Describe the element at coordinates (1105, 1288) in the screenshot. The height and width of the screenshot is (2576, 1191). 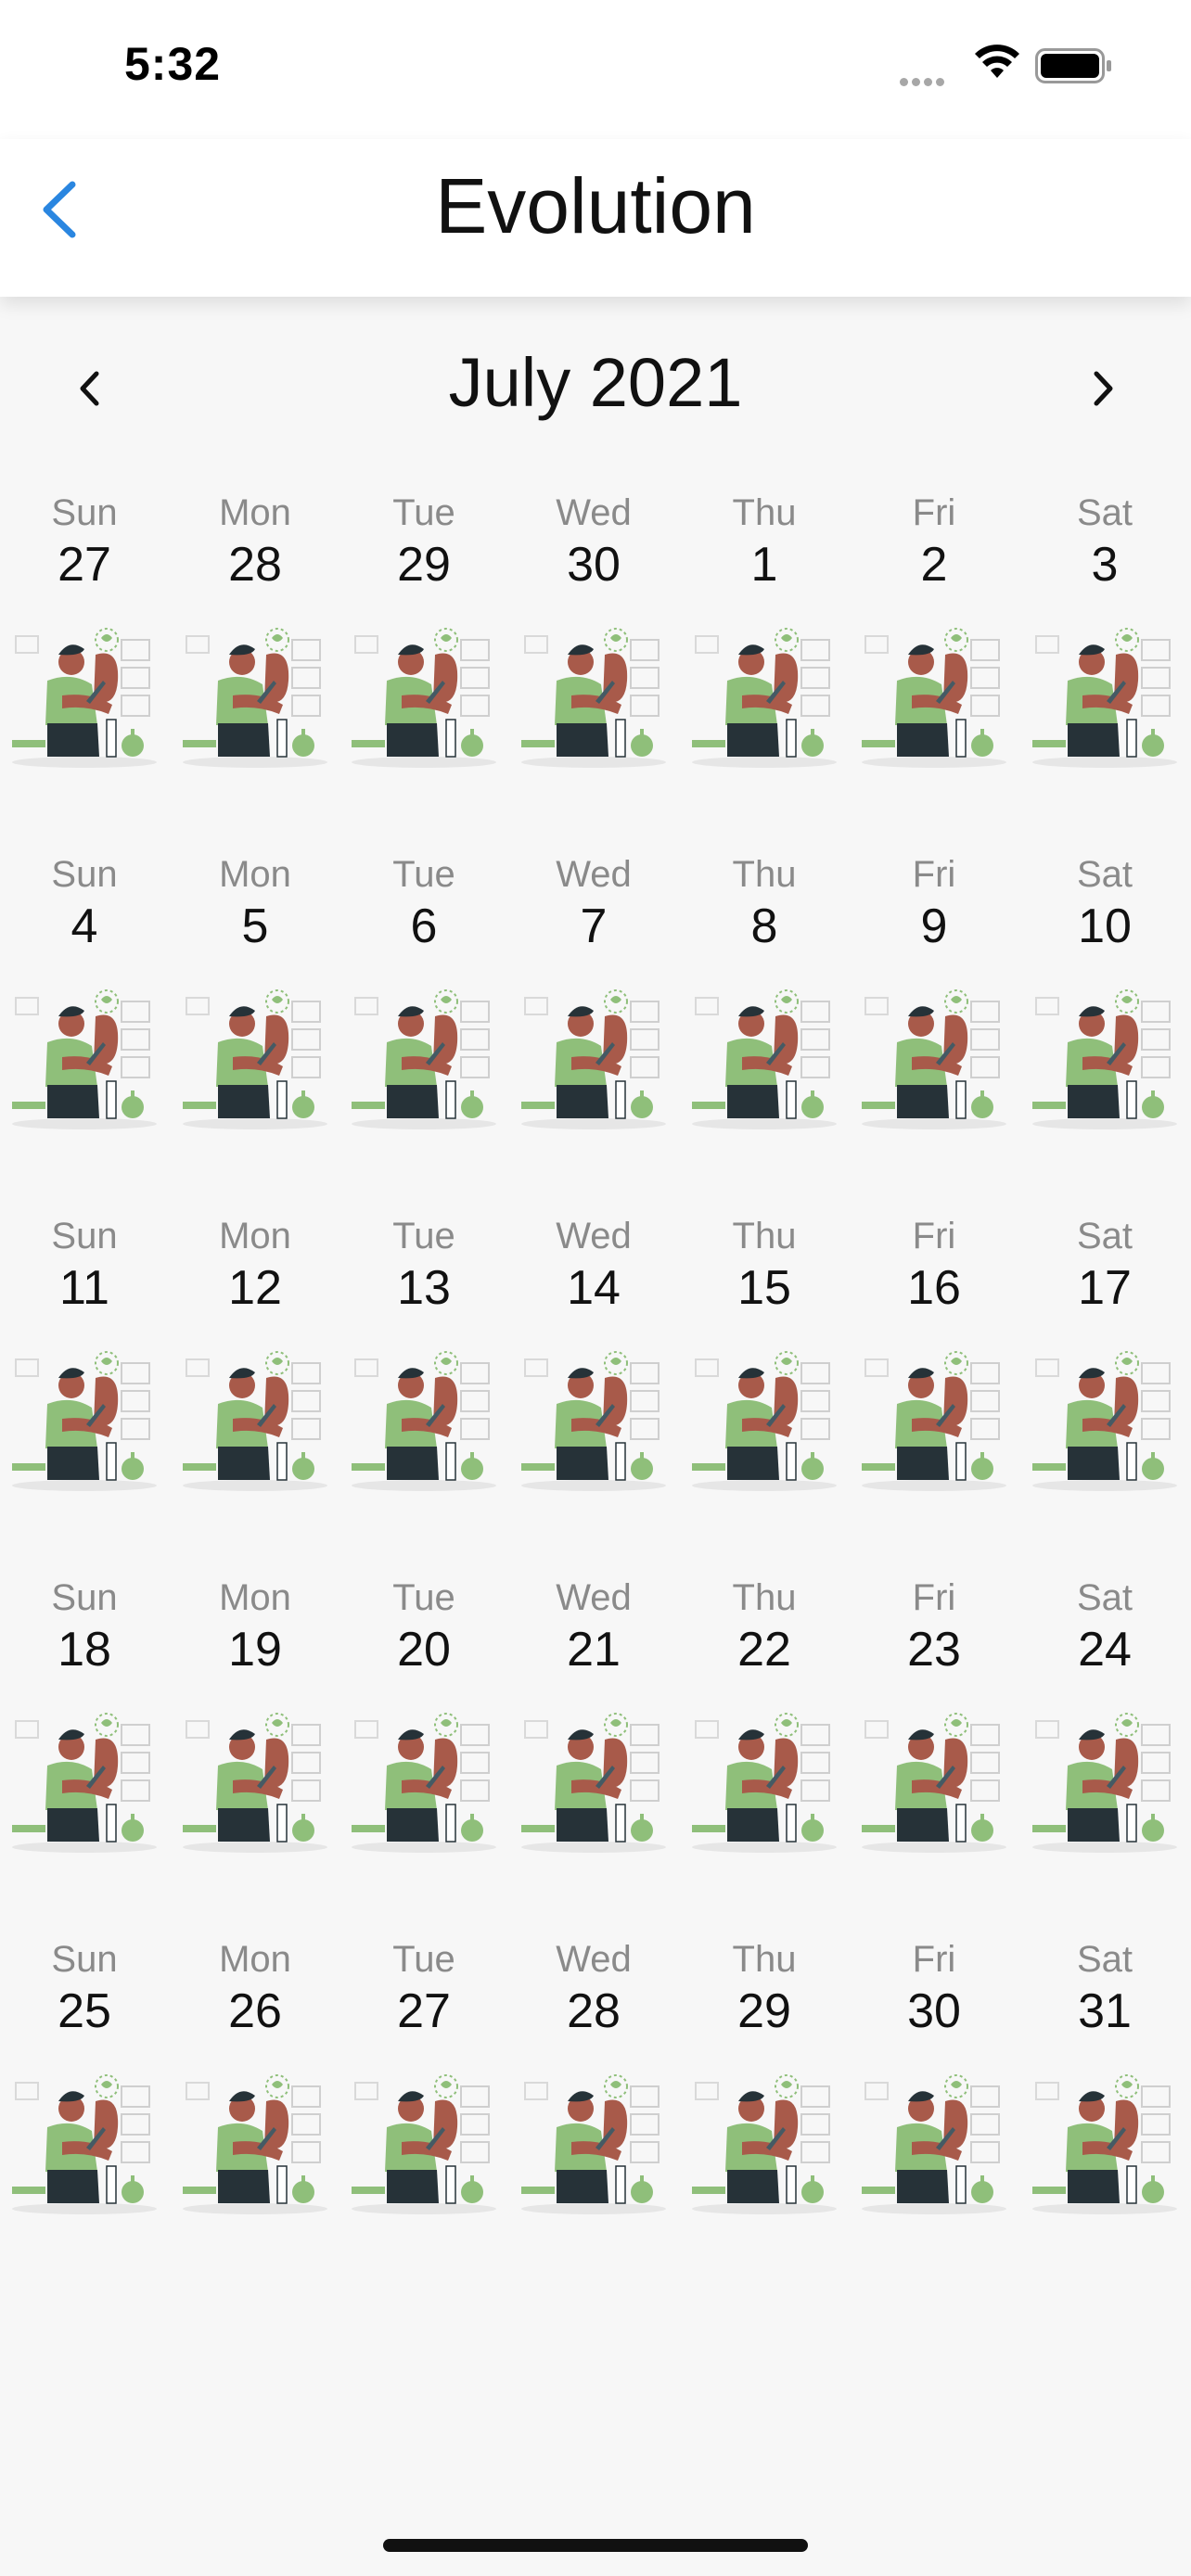
I see `day-number: 17` at that location.